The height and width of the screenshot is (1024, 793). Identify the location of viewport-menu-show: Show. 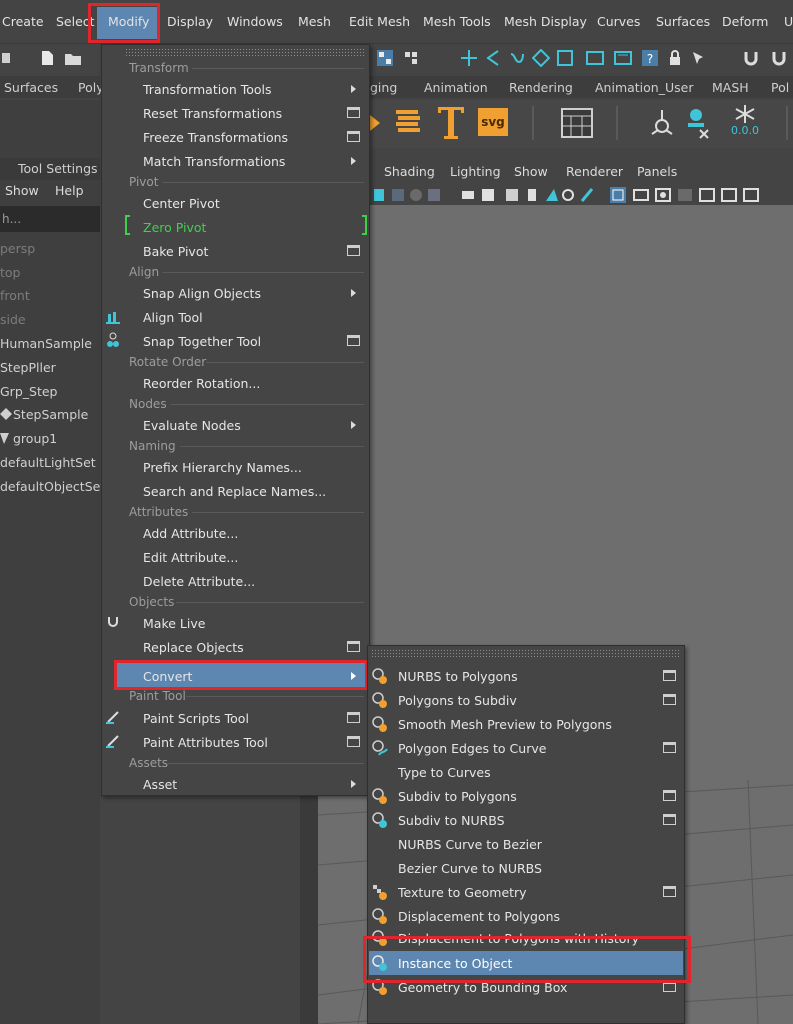
(531, 171).